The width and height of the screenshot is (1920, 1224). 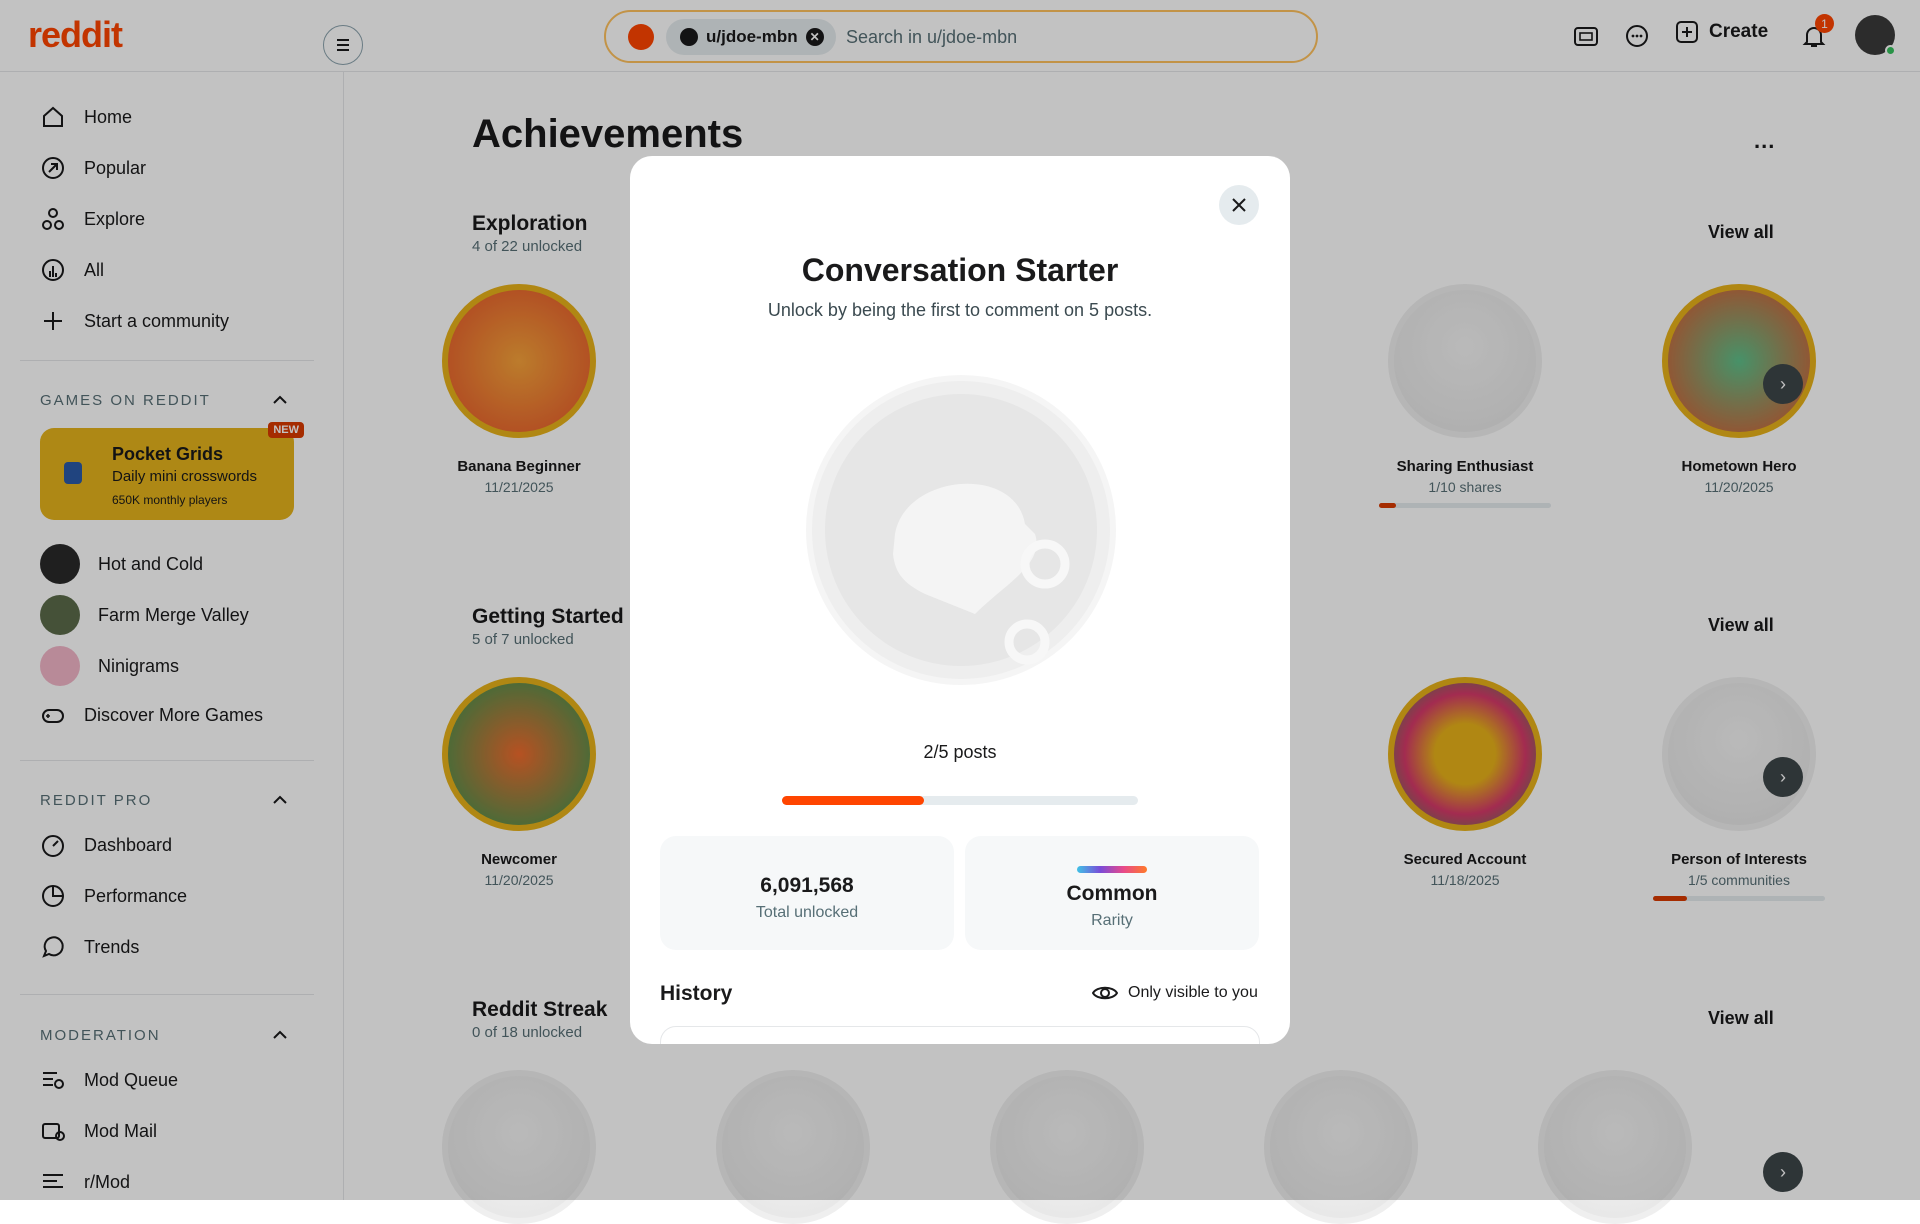 I want to click on close-modal-button, so click(x=1239, y=205).